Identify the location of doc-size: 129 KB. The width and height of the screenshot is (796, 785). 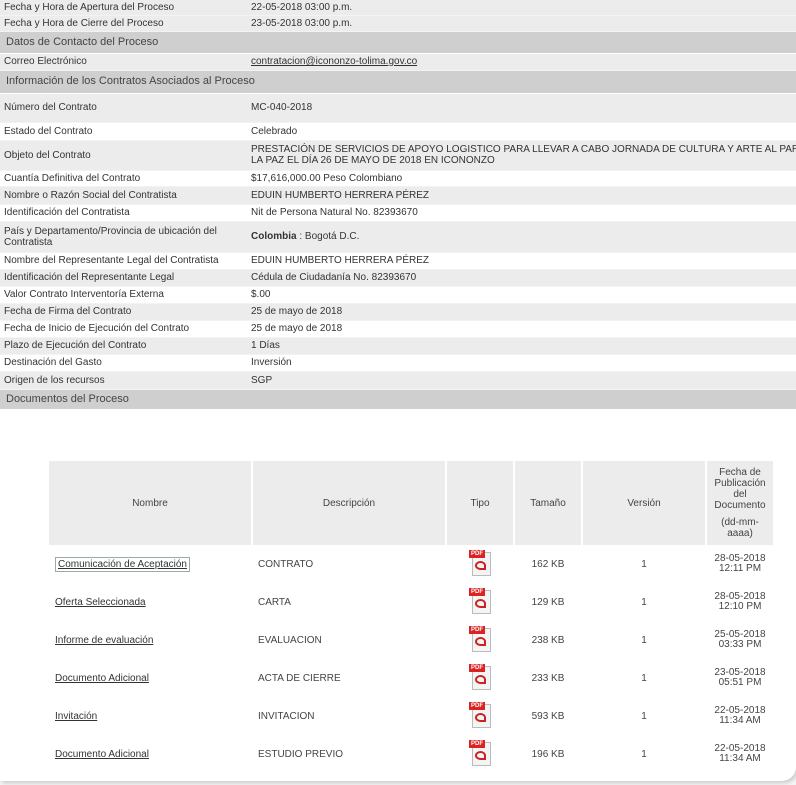
(548, 602).